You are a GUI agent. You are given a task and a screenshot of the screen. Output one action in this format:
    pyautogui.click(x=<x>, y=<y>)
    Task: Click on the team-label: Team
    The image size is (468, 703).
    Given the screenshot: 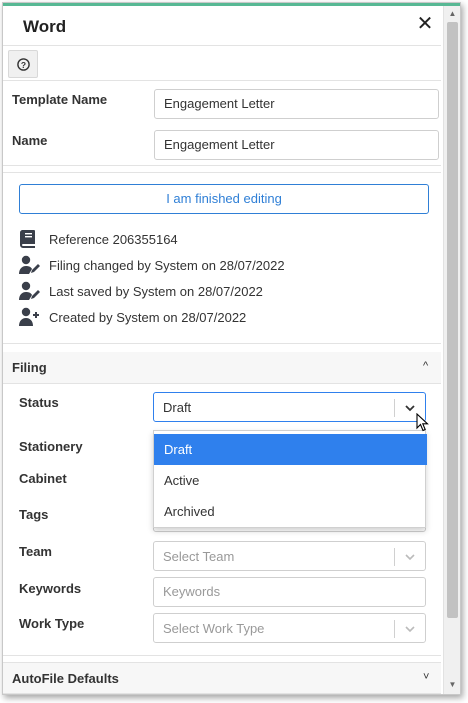 What is the action you would take?
    pyautogui.click(x=35, y=551)
    